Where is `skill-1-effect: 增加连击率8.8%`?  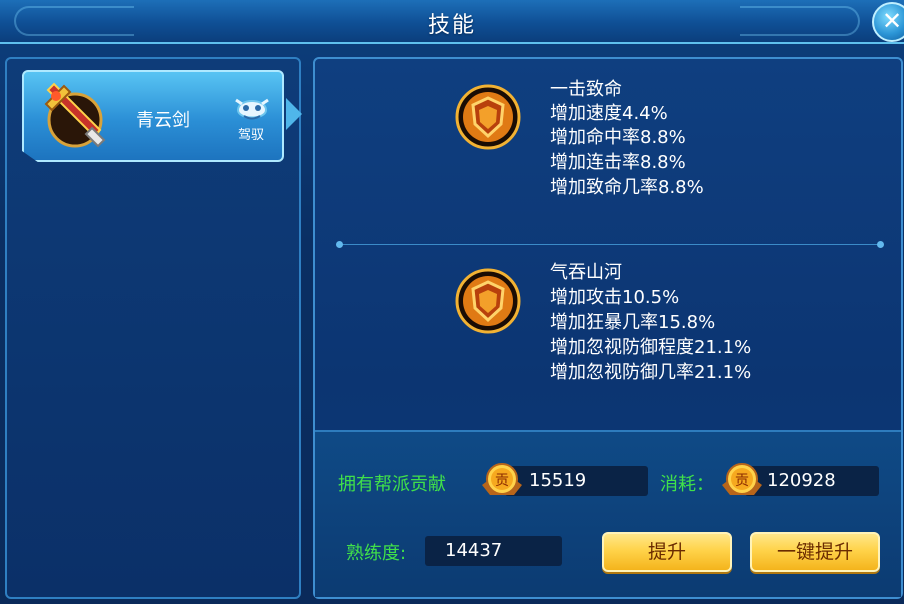 skill-1-effect: 增加连击率8.8% is located at coordinates (618, 162).